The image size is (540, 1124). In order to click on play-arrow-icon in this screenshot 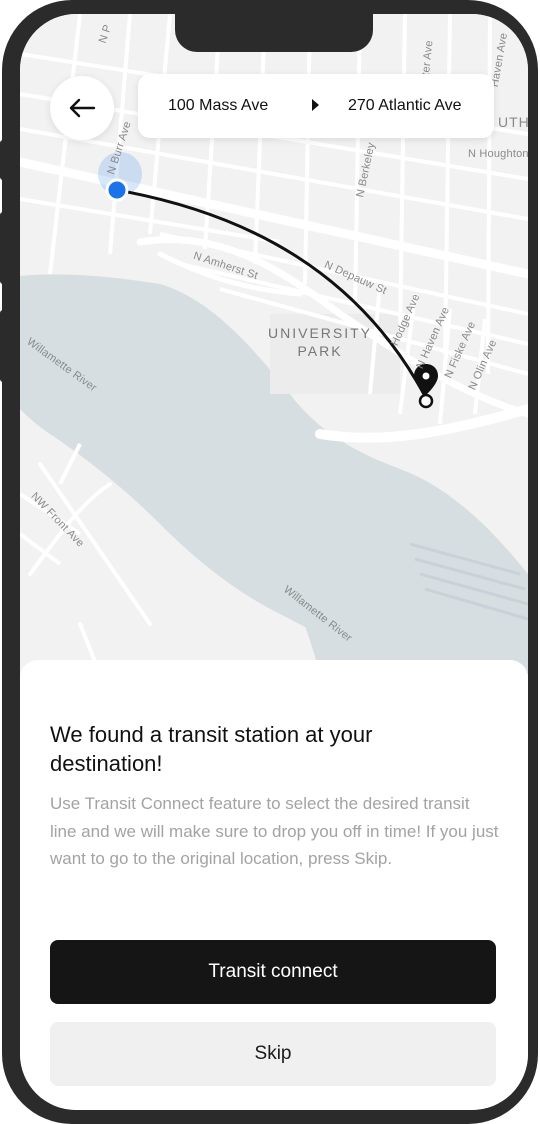, I will do `click(315, 105)`.